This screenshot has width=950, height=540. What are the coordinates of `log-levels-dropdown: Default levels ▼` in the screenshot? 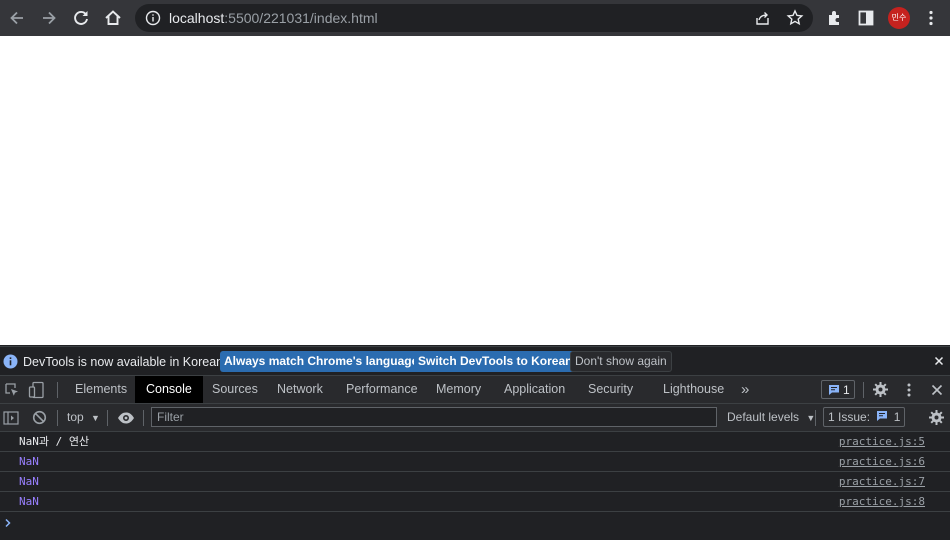 It's located at (771, 417).